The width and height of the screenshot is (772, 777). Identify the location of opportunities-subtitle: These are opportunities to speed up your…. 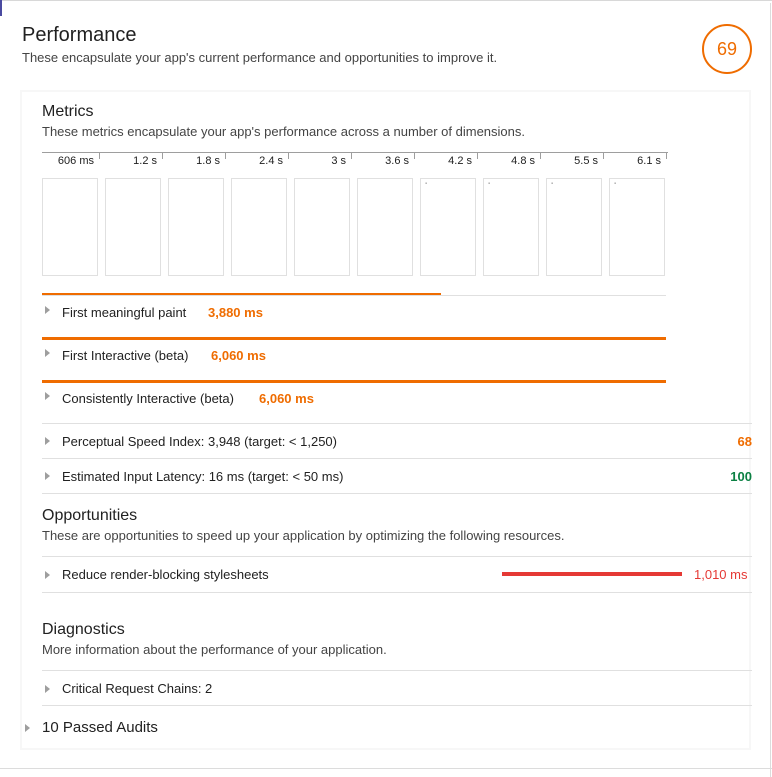
(303, 535).